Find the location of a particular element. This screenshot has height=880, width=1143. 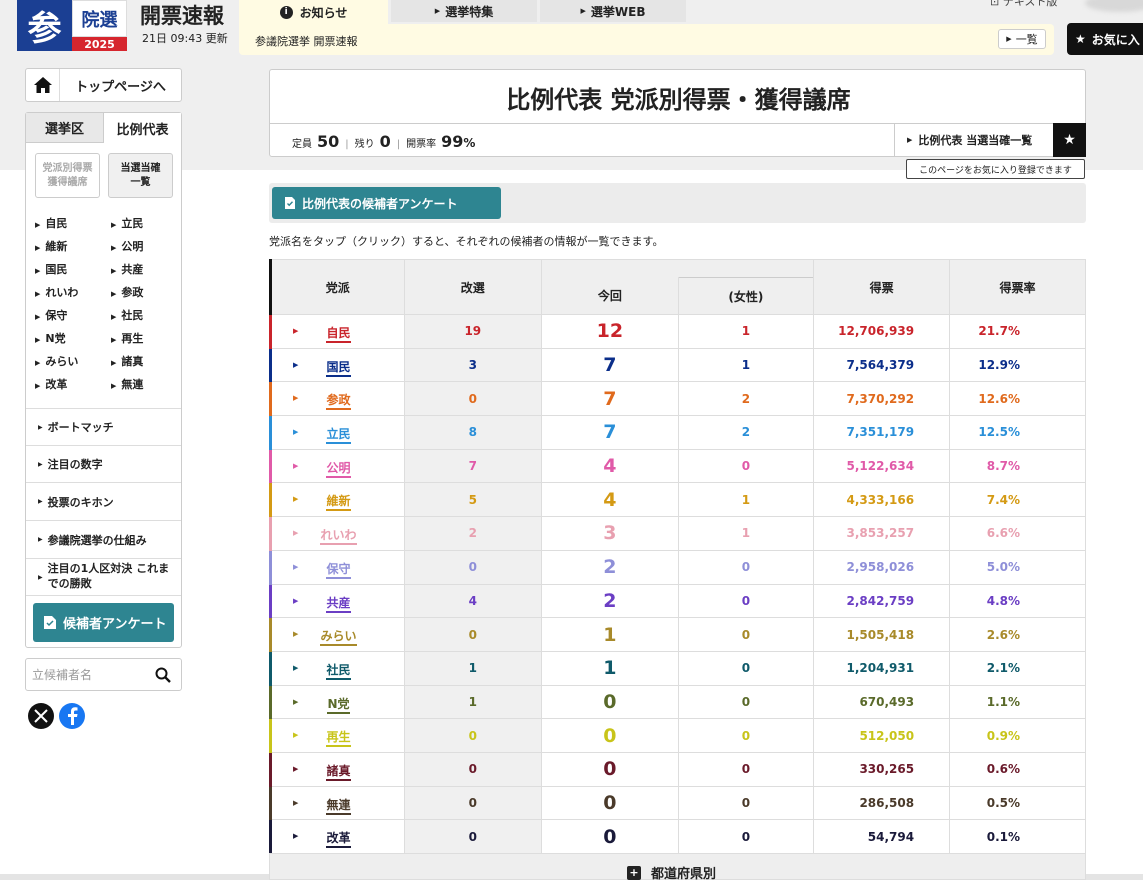

party-cell: ▶ 共産 is located at coordinates (337, 601).